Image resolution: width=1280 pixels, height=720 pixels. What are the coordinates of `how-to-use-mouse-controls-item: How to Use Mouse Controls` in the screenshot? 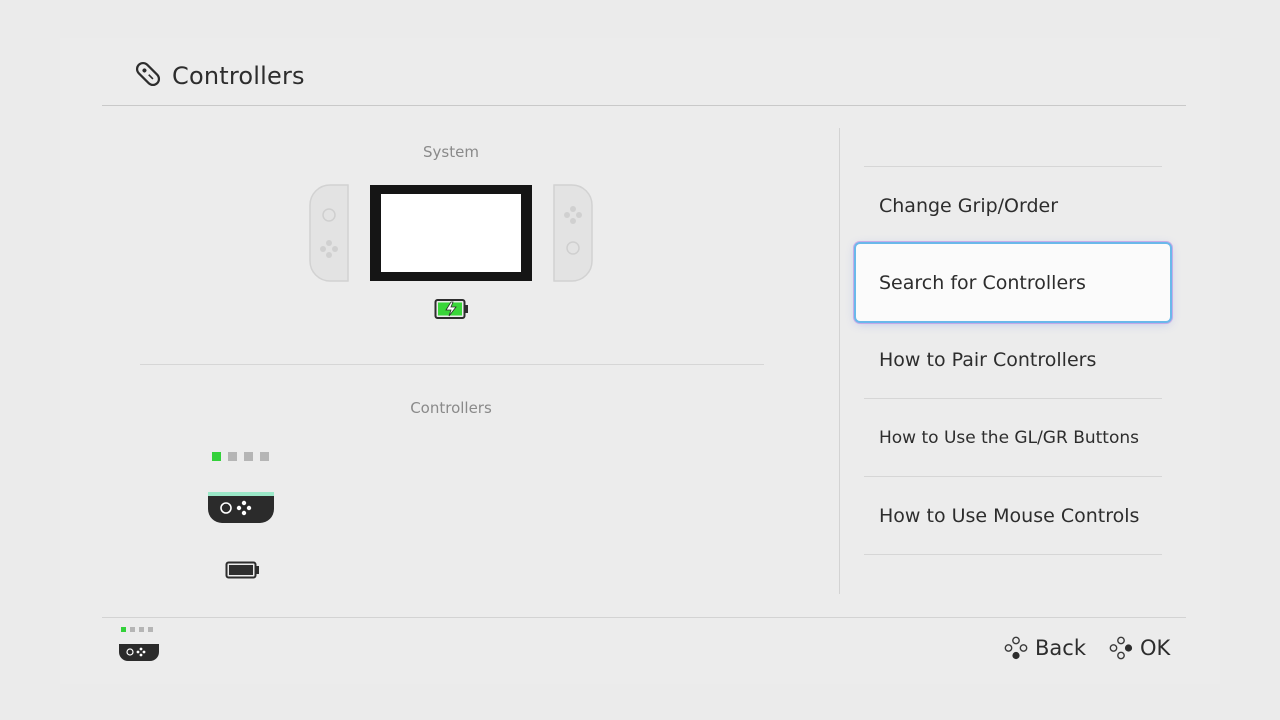 It's located at (1013, 515).